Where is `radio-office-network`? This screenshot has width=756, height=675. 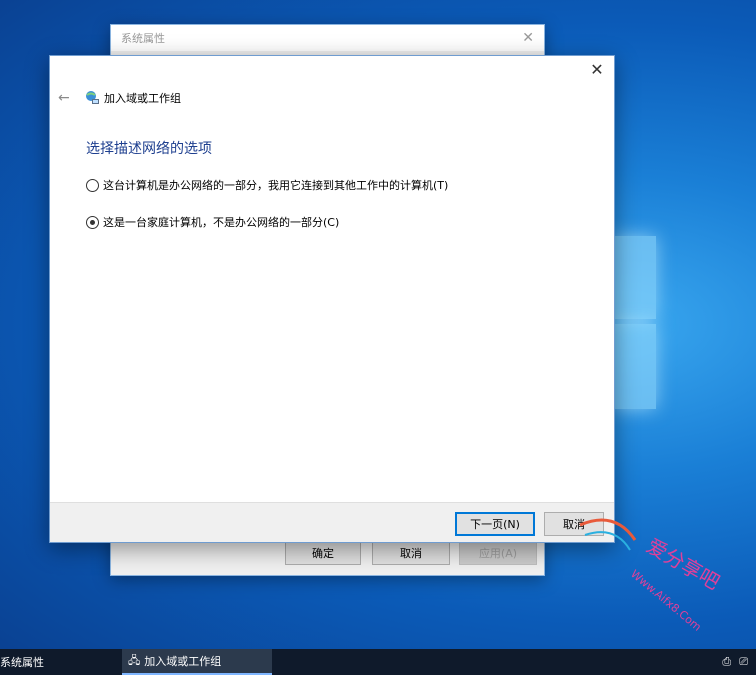 radio-office-network is located at coordinates (92, 185).